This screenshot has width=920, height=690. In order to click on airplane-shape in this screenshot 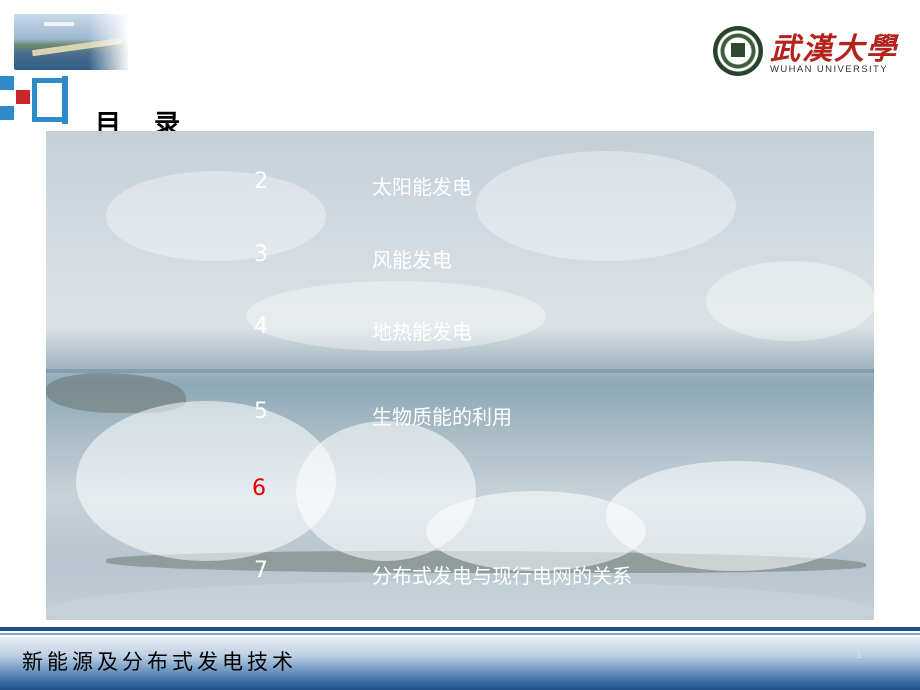, I will do `click(59, 24)`.